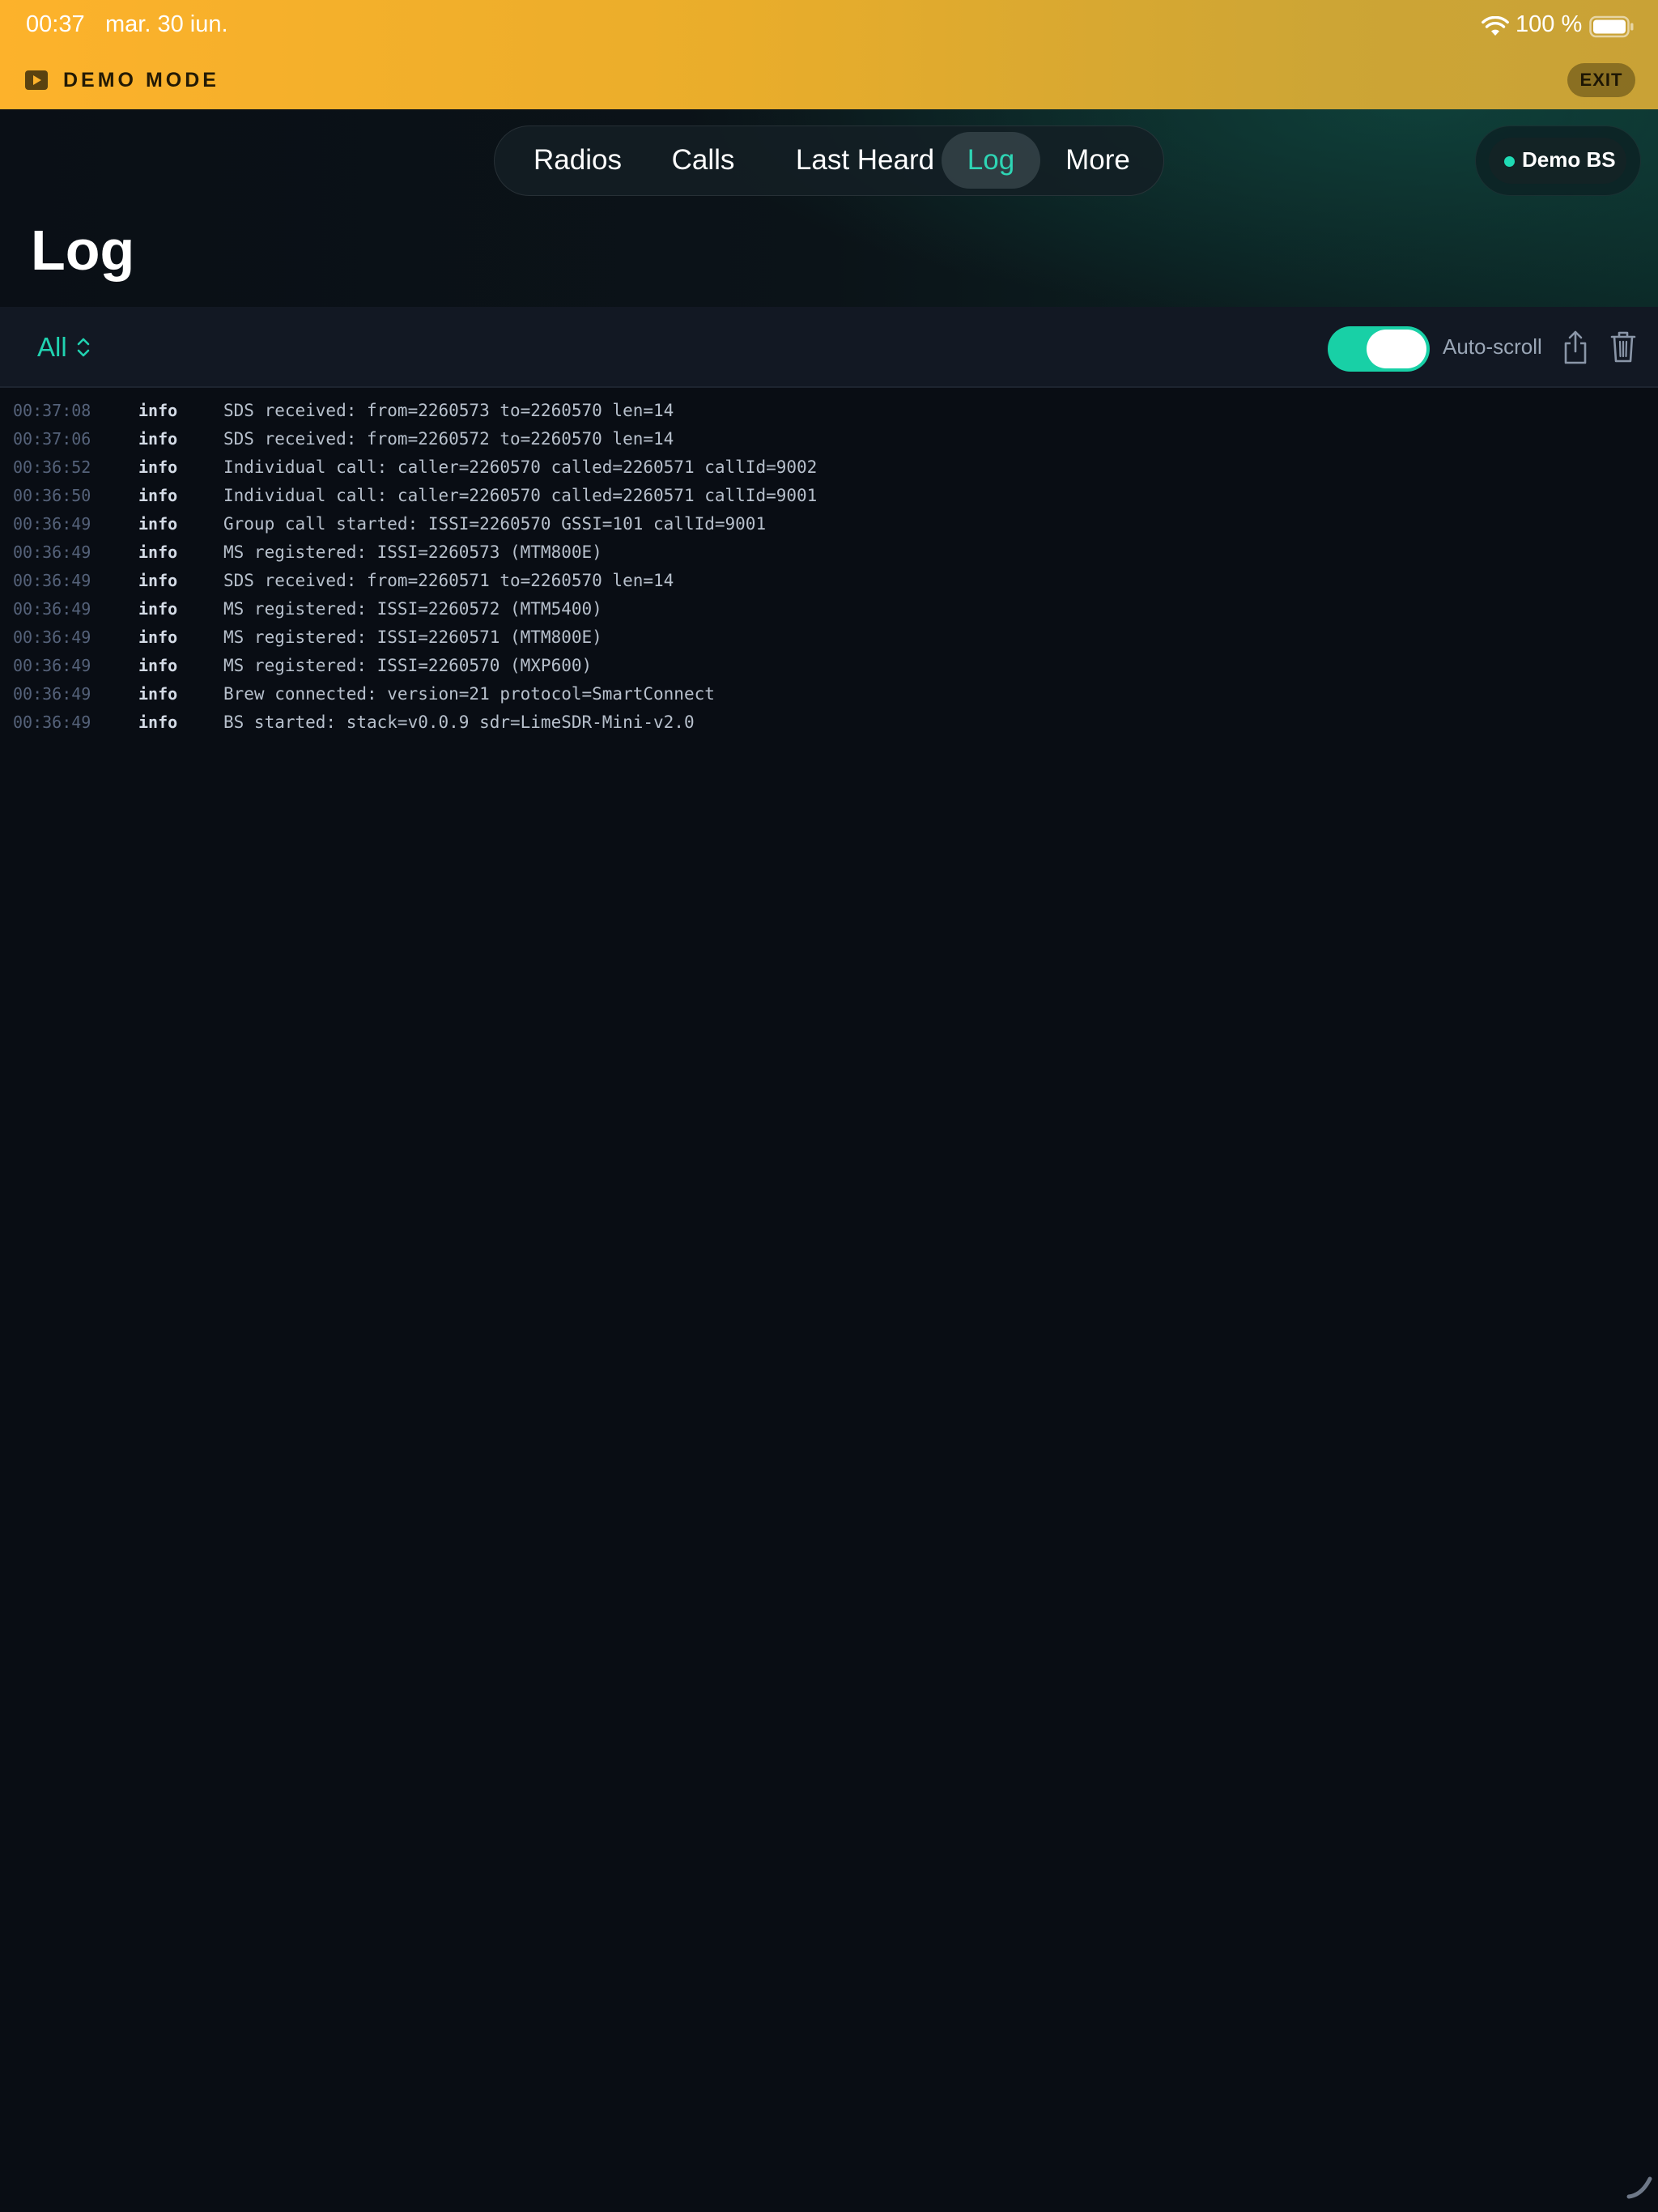  Describe the element at coordinates (412, 637) in the screenshot. I see `log-message: MS registered: ISSI=2260571 (MTM800E)` at that location.